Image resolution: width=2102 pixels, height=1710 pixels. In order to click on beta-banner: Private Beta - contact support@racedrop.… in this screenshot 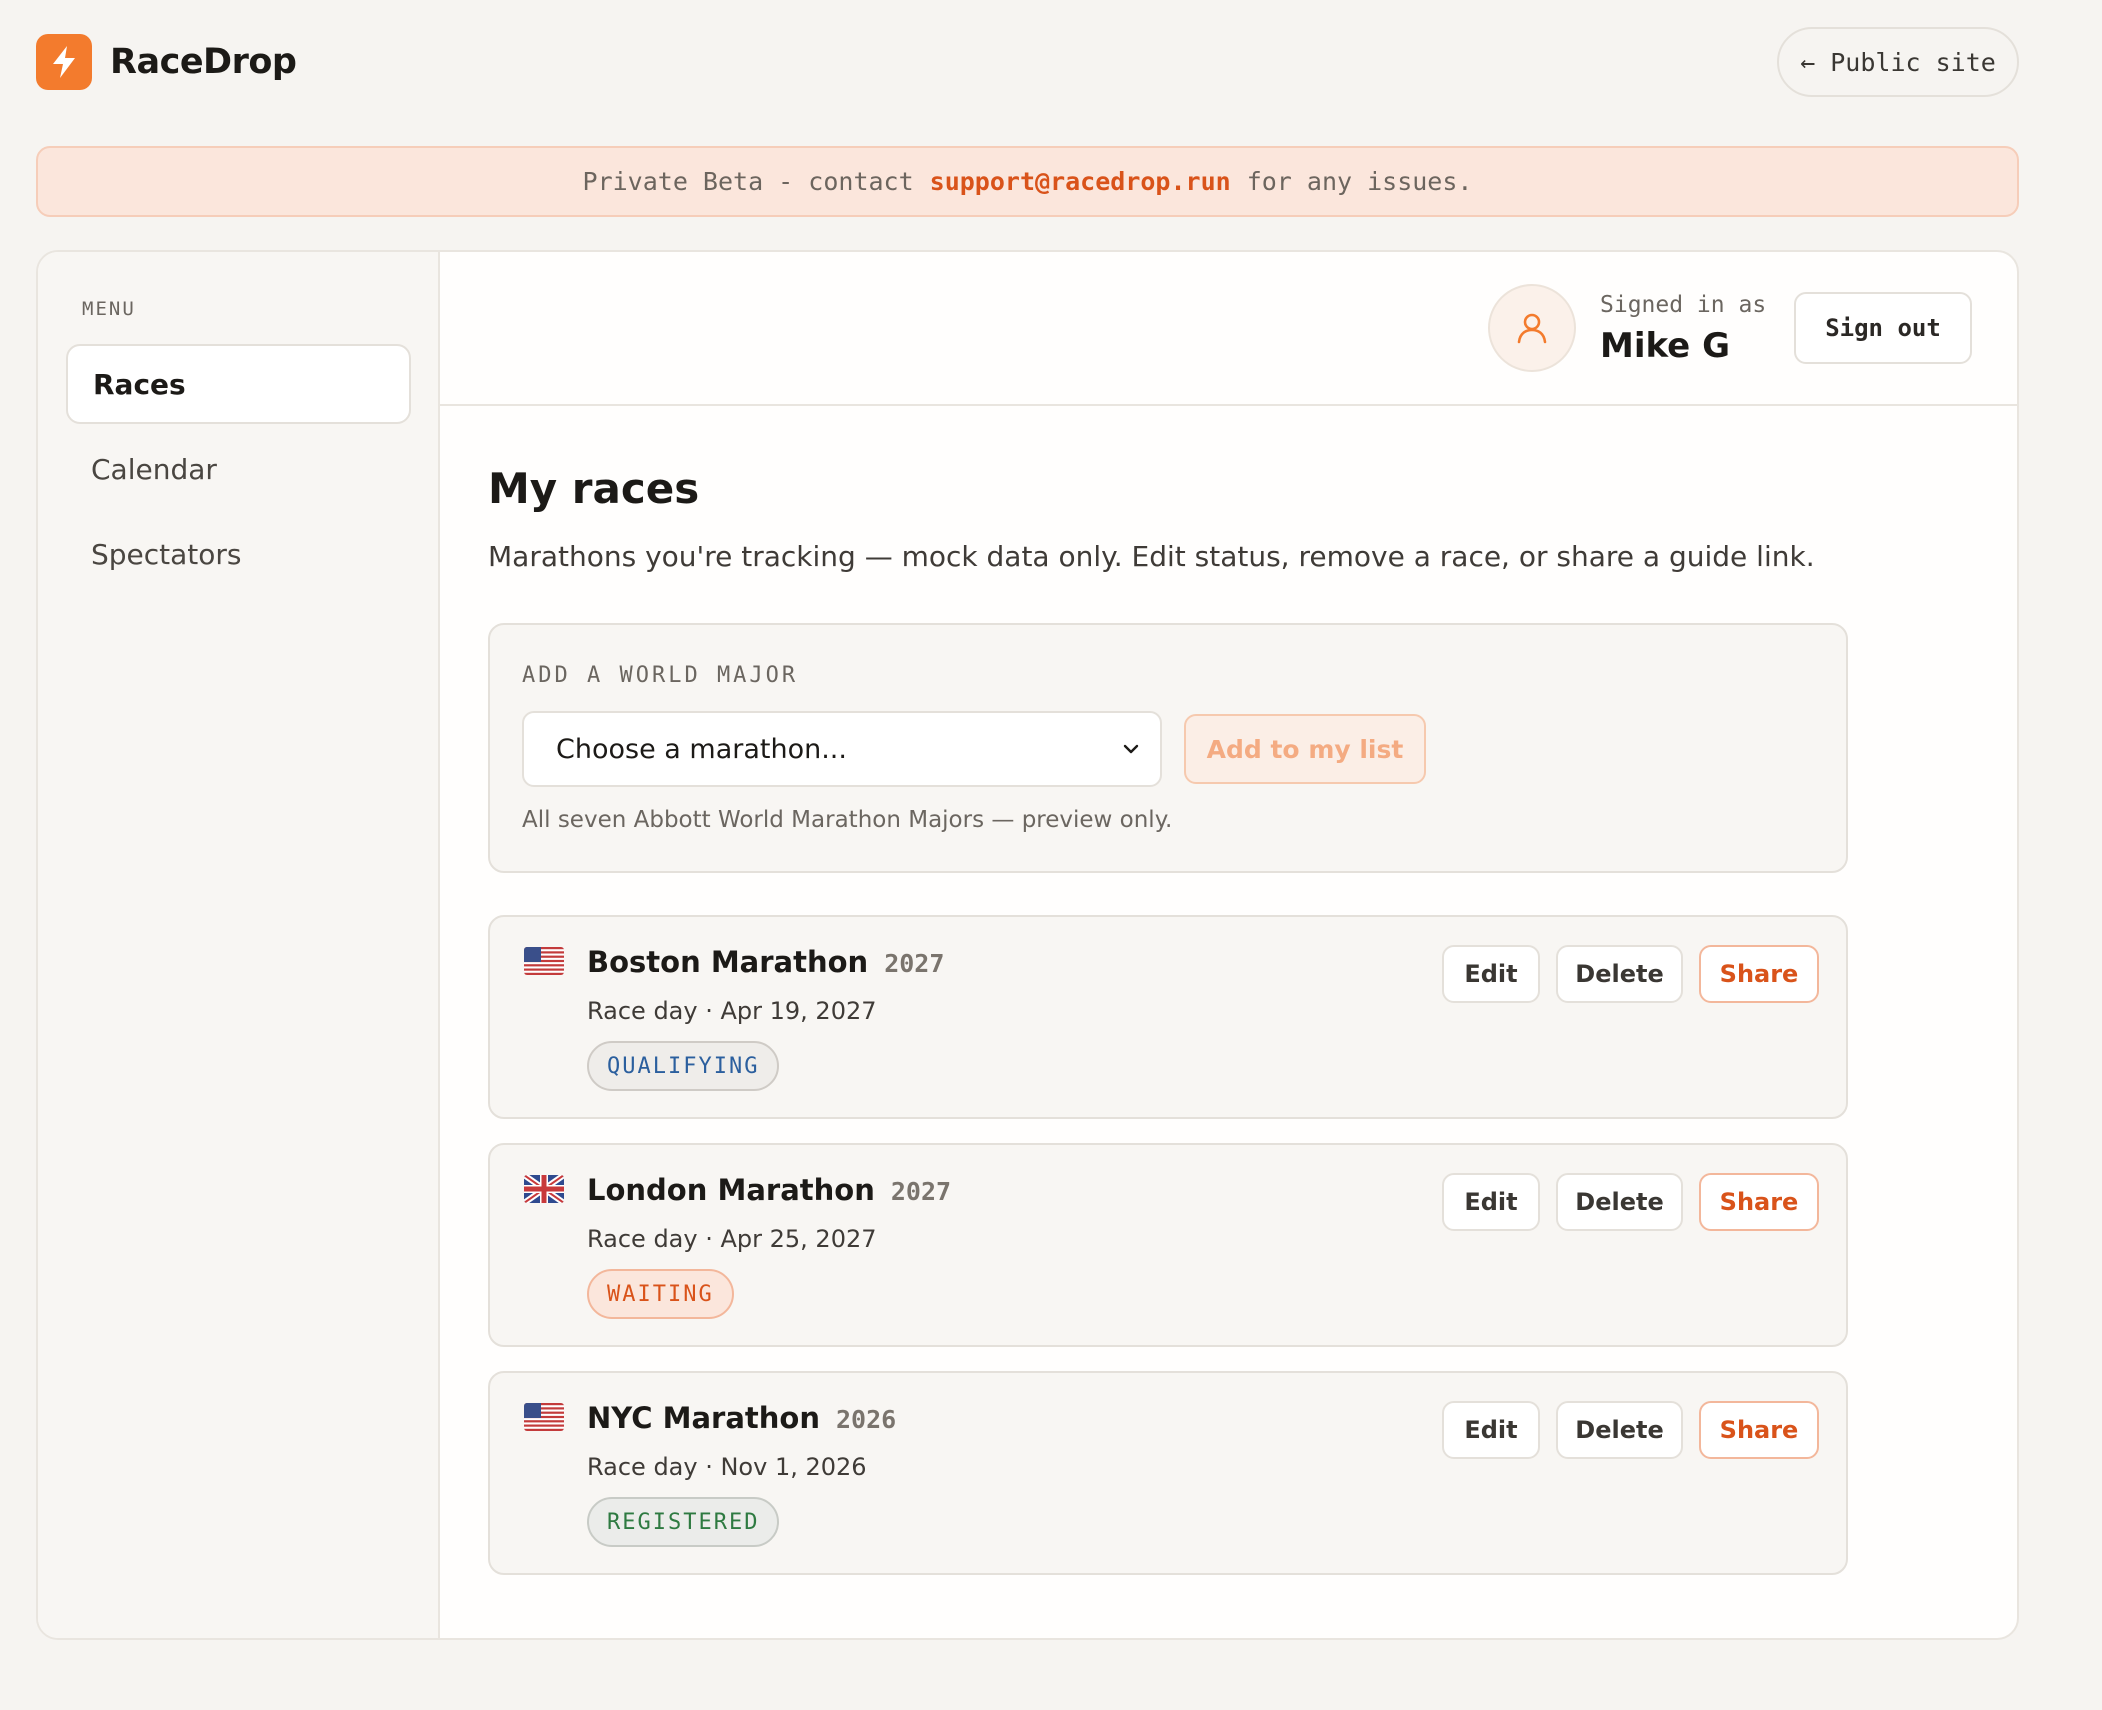, I will do `click(1027, 181)`.